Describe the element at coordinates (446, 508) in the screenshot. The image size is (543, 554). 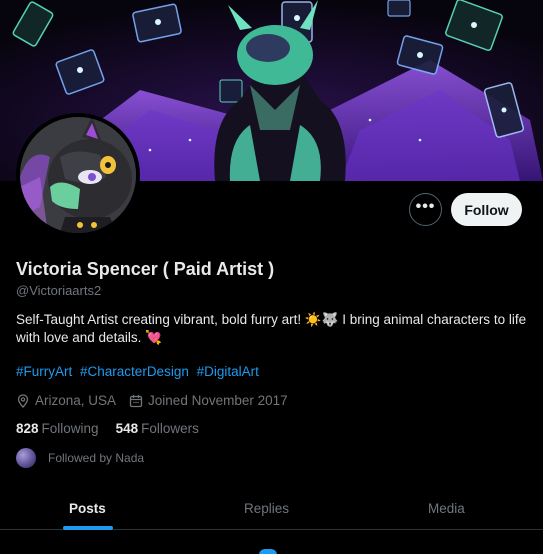
I see `tab-media: Media` at that location.